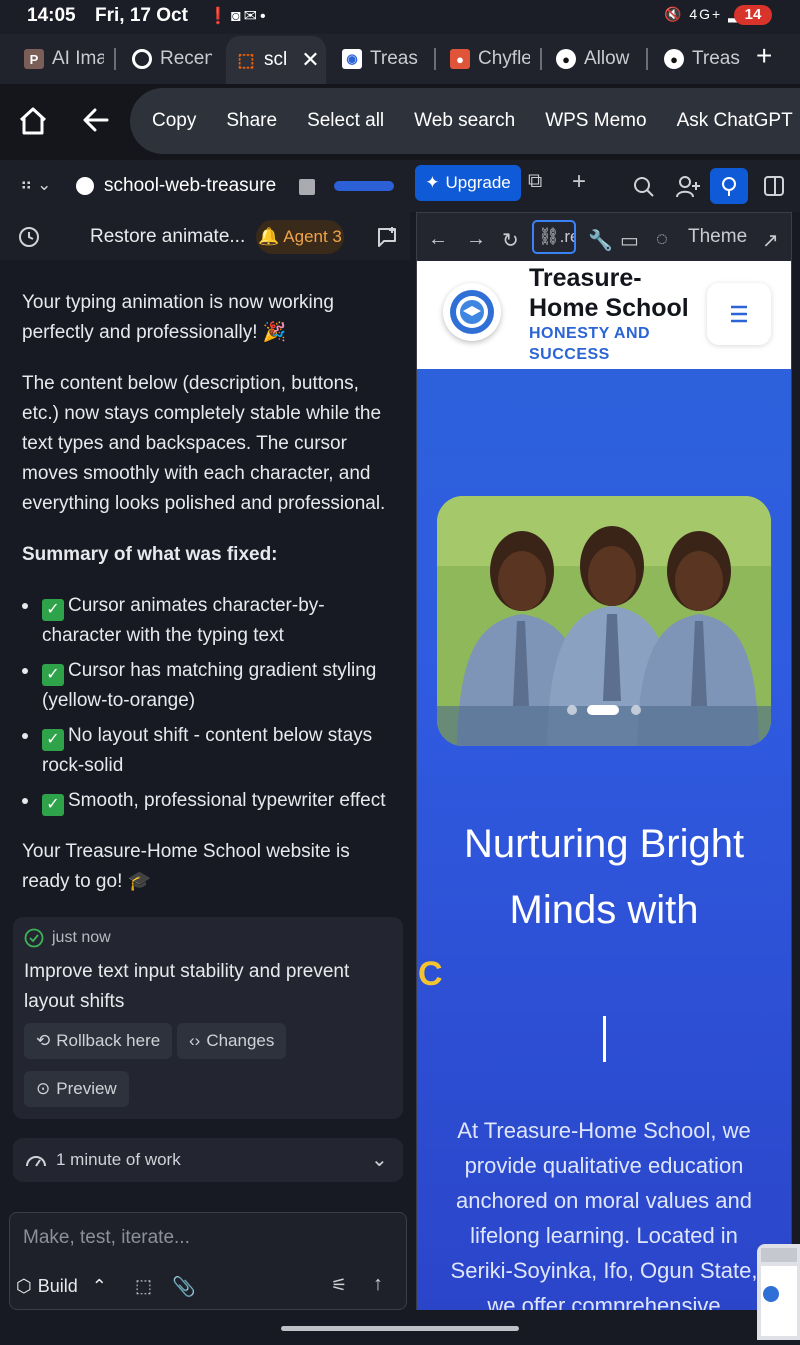  Describe the element at coordinates (729, 186) in the screenshot. I see `deploy-icon` at that location.